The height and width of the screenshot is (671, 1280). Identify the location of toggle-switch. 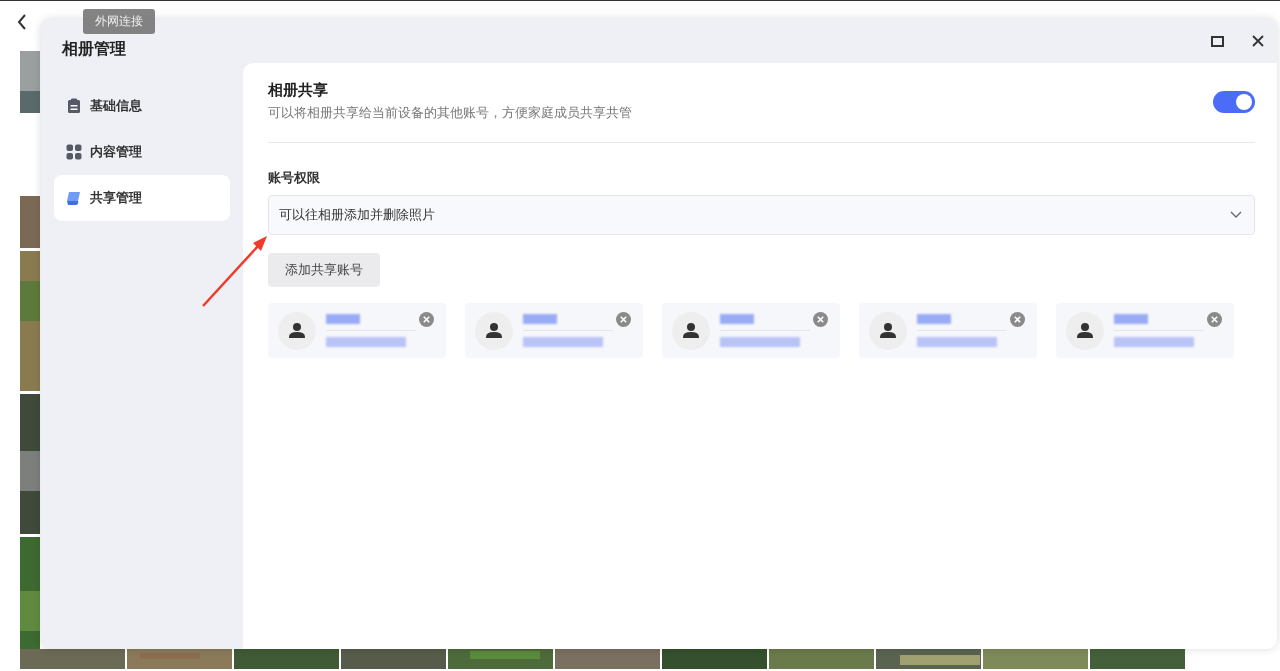
(1234, 101).